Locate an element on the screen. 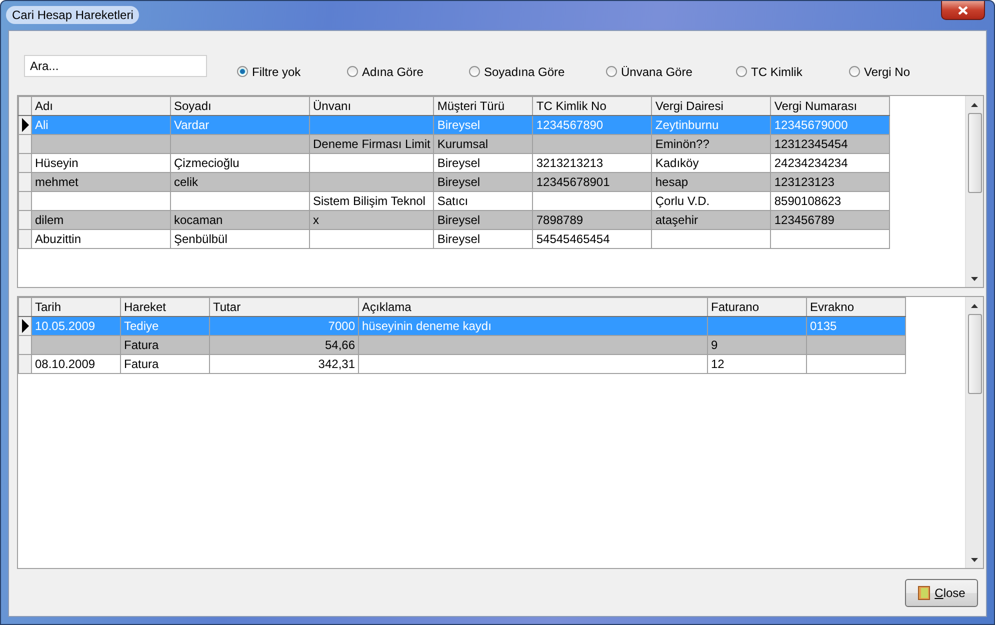  table-cell: 12312345454 is located at coordinates (830, 144).